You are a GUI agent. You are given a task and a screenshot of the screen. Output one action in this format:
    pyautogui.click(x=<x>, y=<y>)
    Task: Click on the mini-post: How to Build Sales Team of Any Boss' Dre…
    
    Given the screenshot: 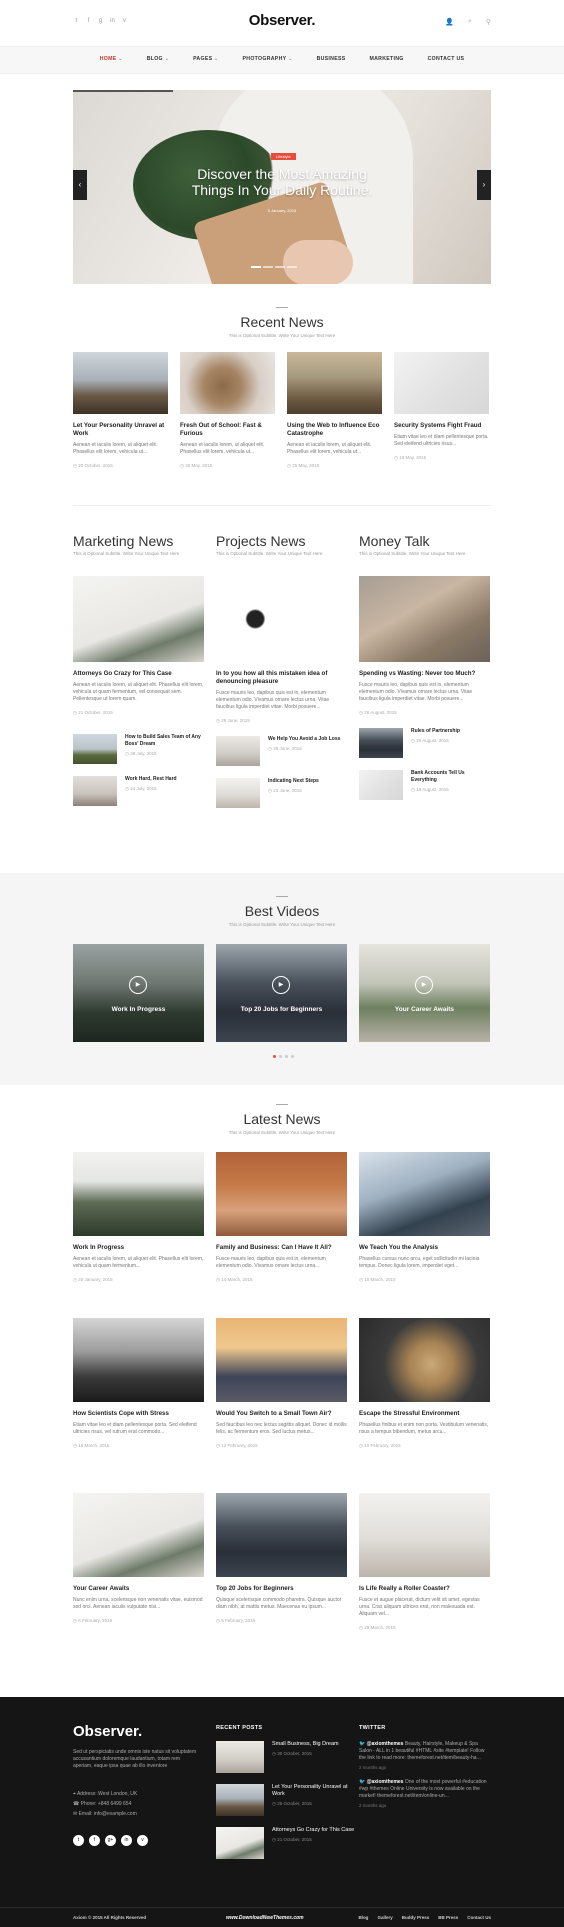 What is the action you would take?
    pyautogui.click(x=138, y=749)
    